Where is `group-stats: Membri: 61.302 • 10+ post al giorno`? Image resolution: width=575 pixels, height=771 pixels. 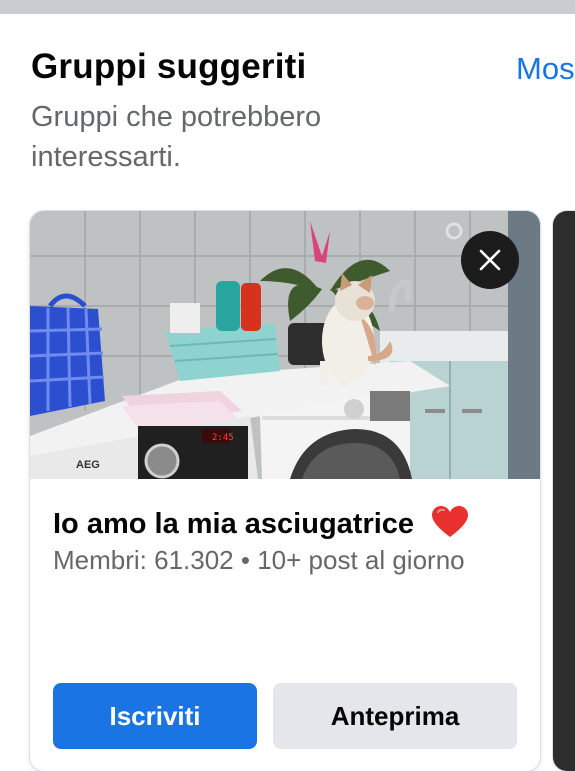 group-stats: Membri: 61.302 • 10+ post al giorno is located at coordinates (259, 560).